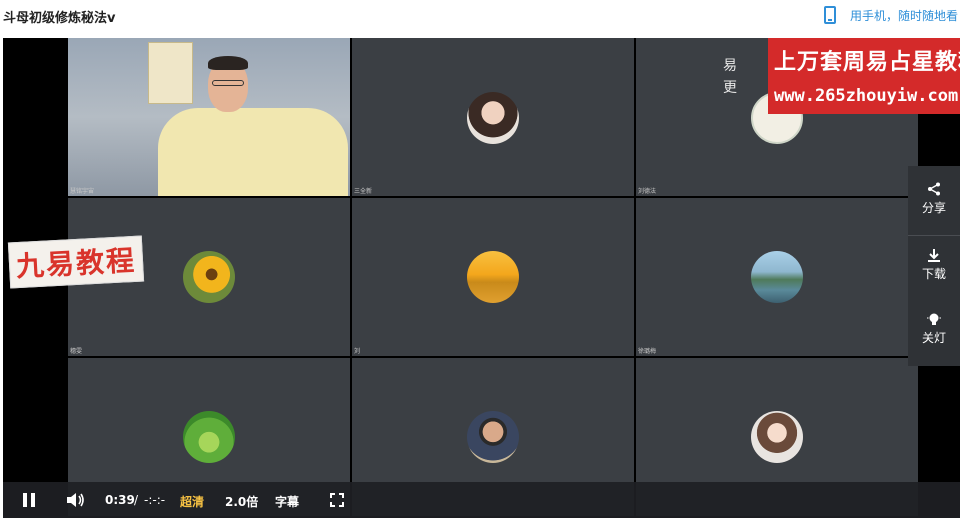 Image resolution: width=960 pixels, height=518 pixels. I want to click on avatar-man-portrait, so click(493, 437).